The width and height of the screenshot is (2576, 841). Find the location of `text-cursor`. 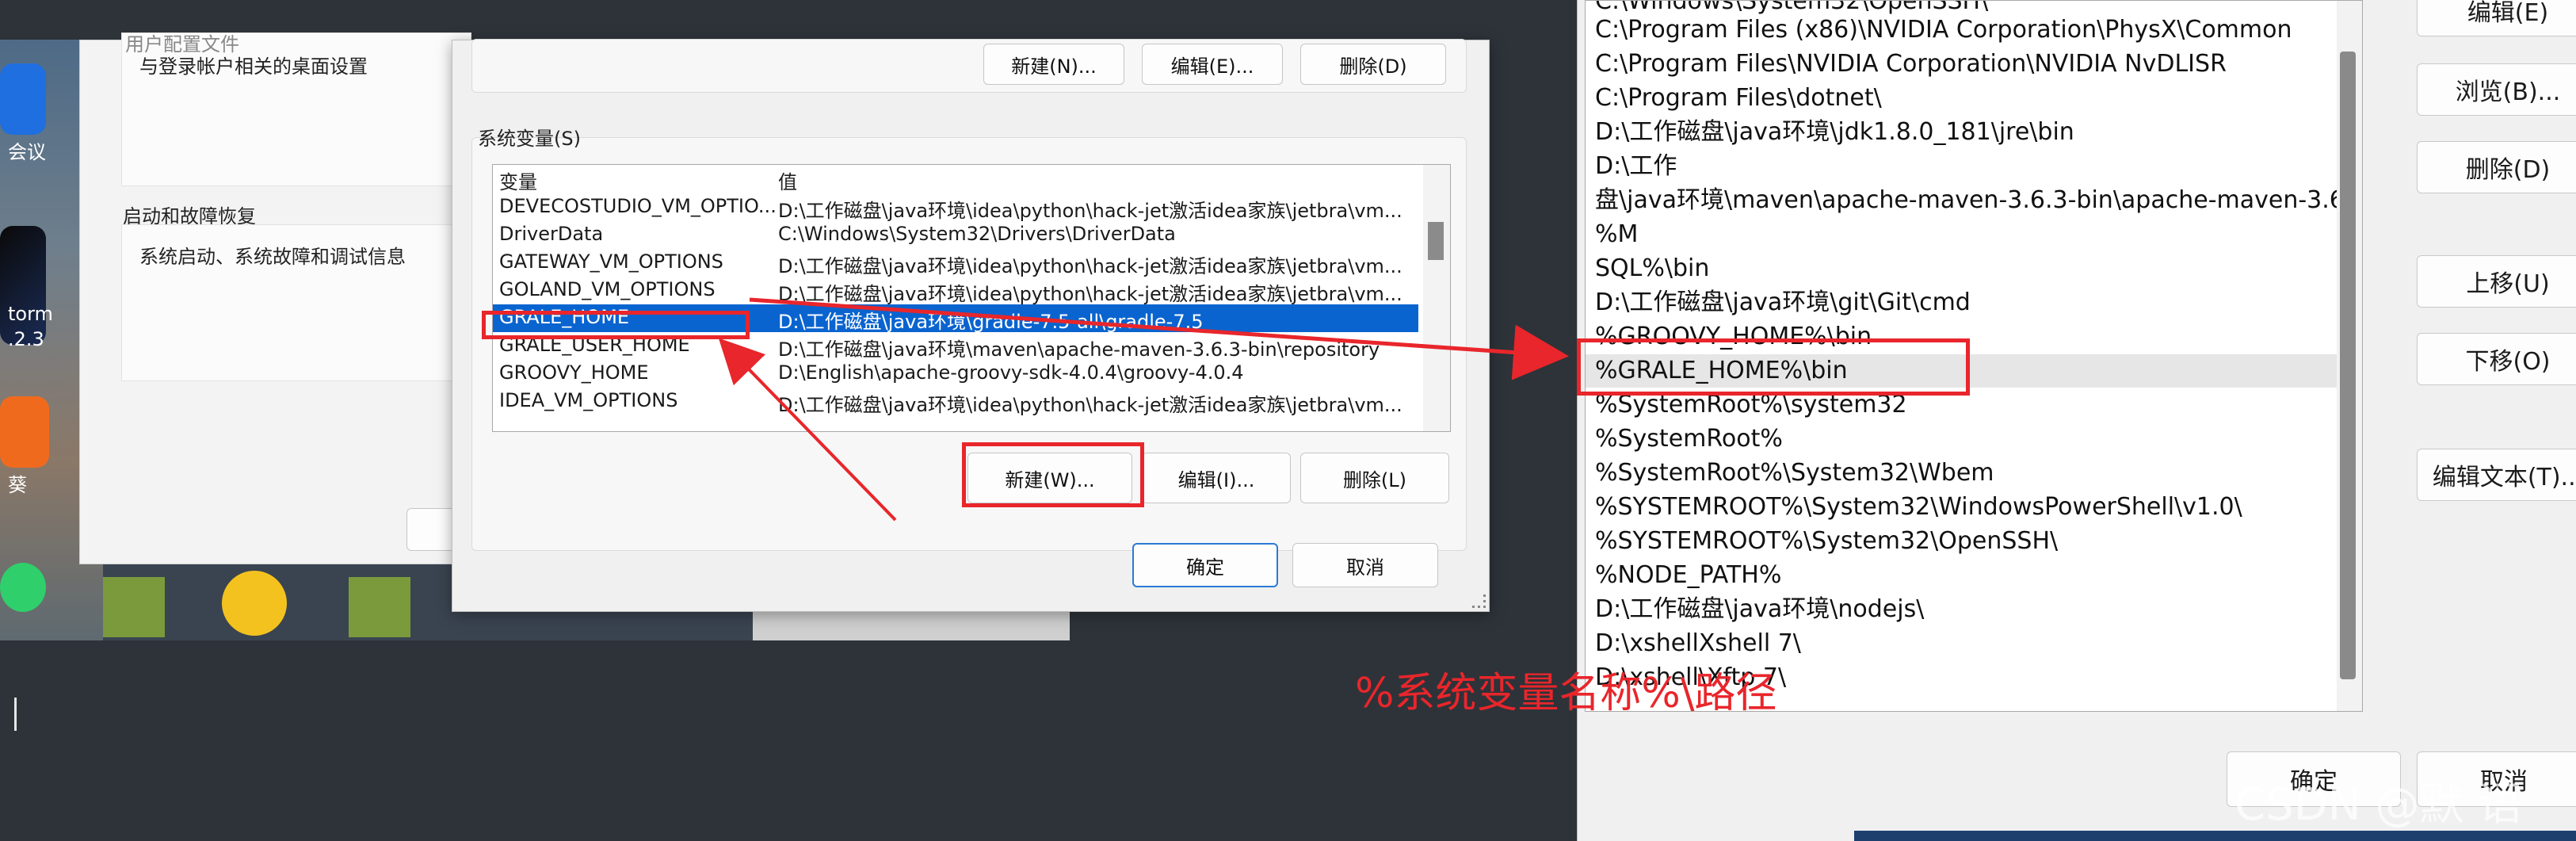

text-cursor is located at coordinates (15, 715).